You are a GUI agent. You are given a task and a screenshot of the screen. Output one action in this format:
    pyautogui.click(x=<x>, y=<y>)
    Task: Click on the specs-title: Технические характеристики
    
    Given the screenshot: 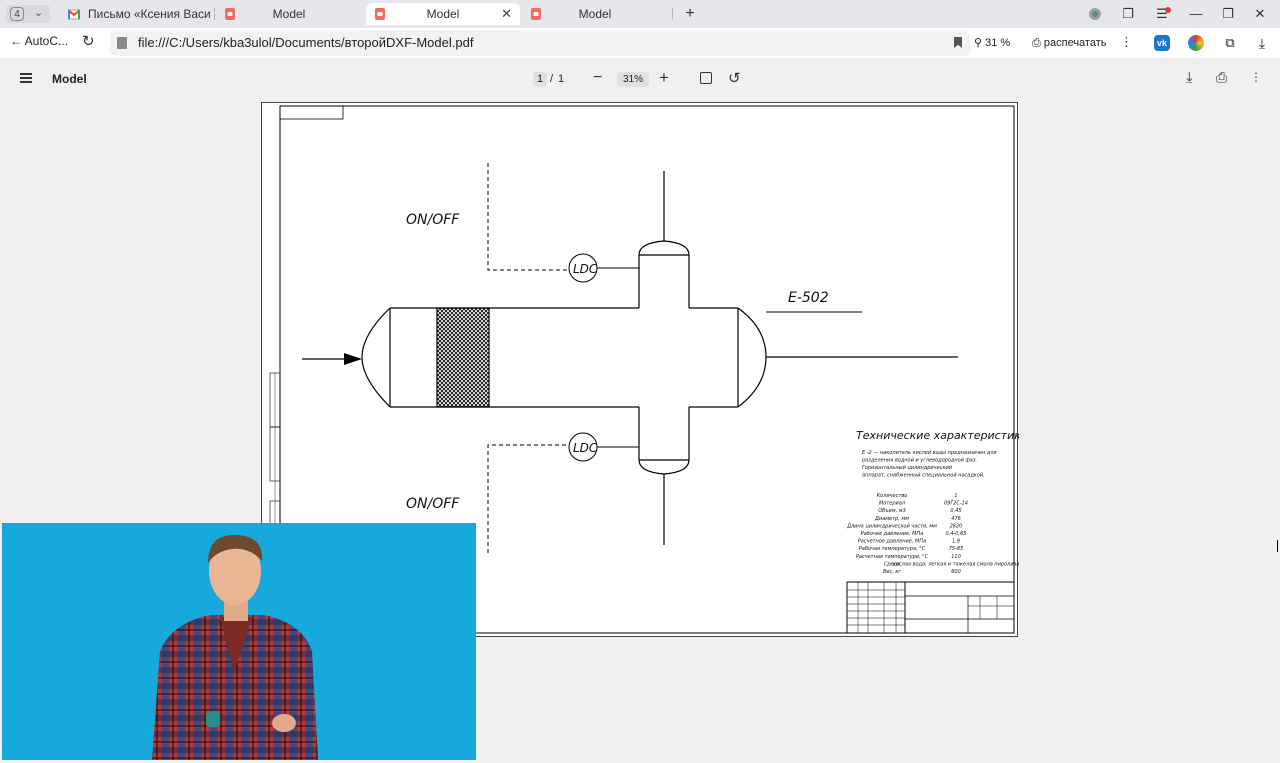 What is the action you would take?
    pyautogui.click(x=937, y=435)
    